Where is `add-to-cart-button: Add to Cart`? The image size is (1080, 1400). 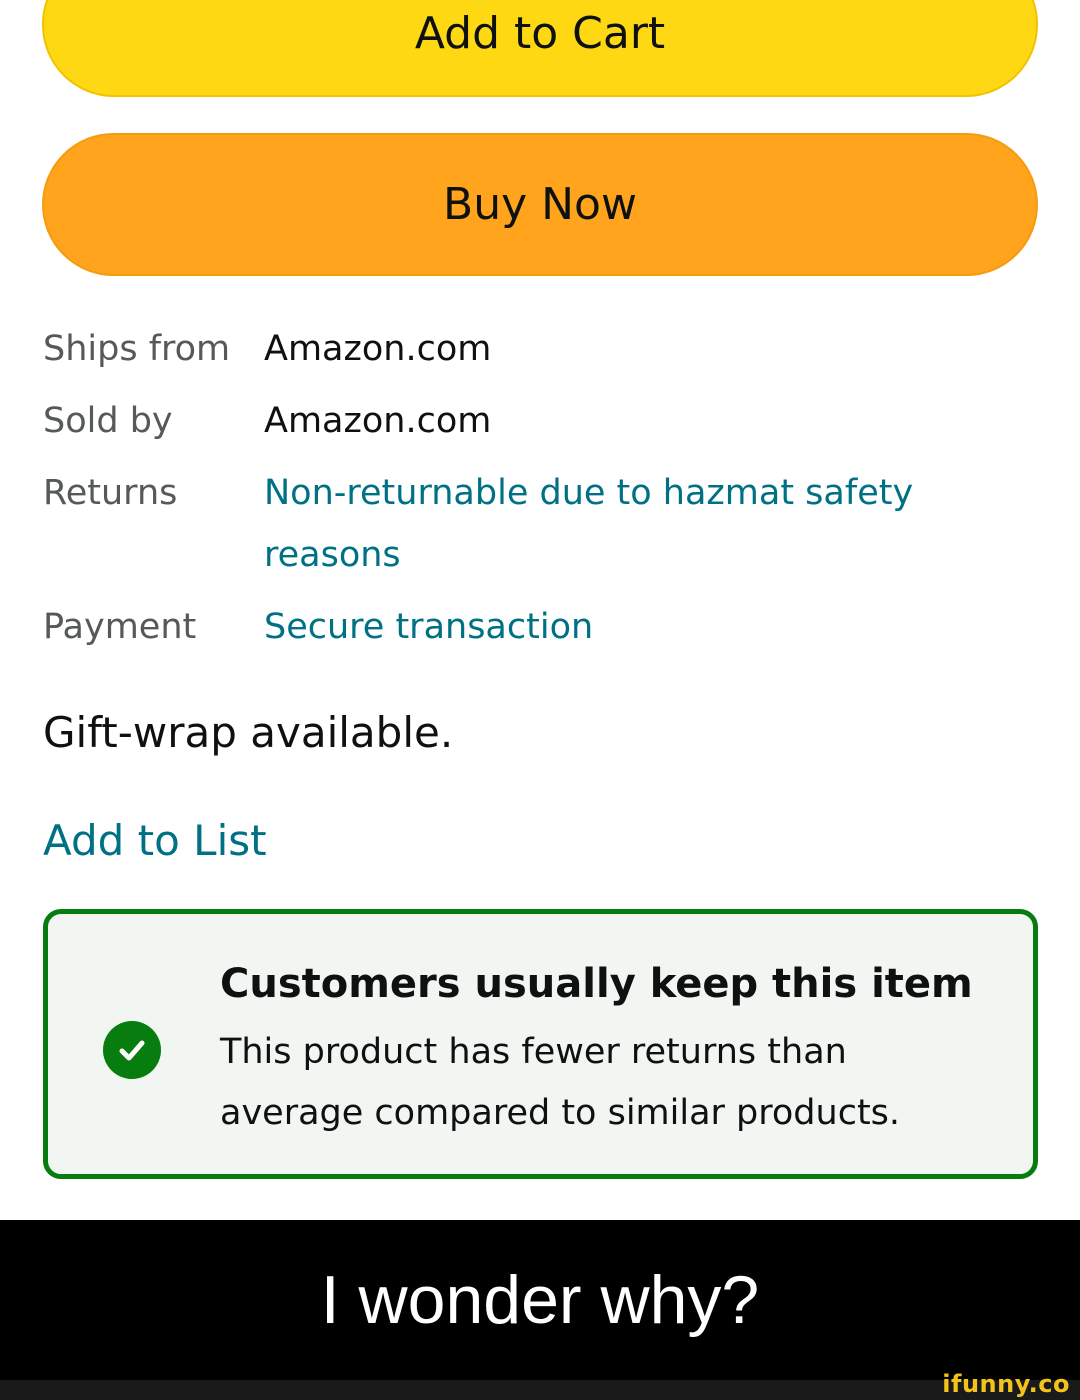 add-to-cart-button: Add to Cart is located at coordinates (540, 48).